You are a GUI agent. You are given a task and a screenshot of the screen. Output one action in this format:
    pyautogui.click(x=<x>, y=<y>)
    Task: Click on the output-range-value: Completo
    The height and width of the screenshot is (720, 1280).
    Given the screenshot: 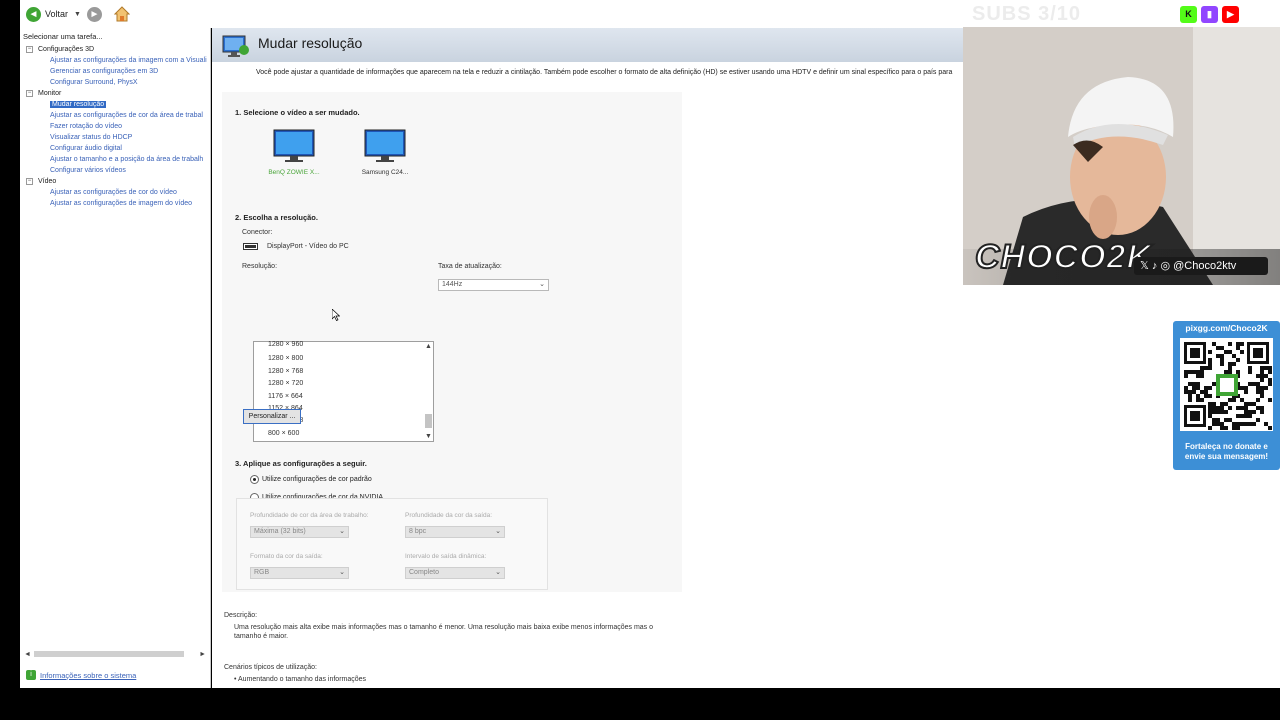 What is the action you would take?
    pyautogui.click(x=424, y=572)
    